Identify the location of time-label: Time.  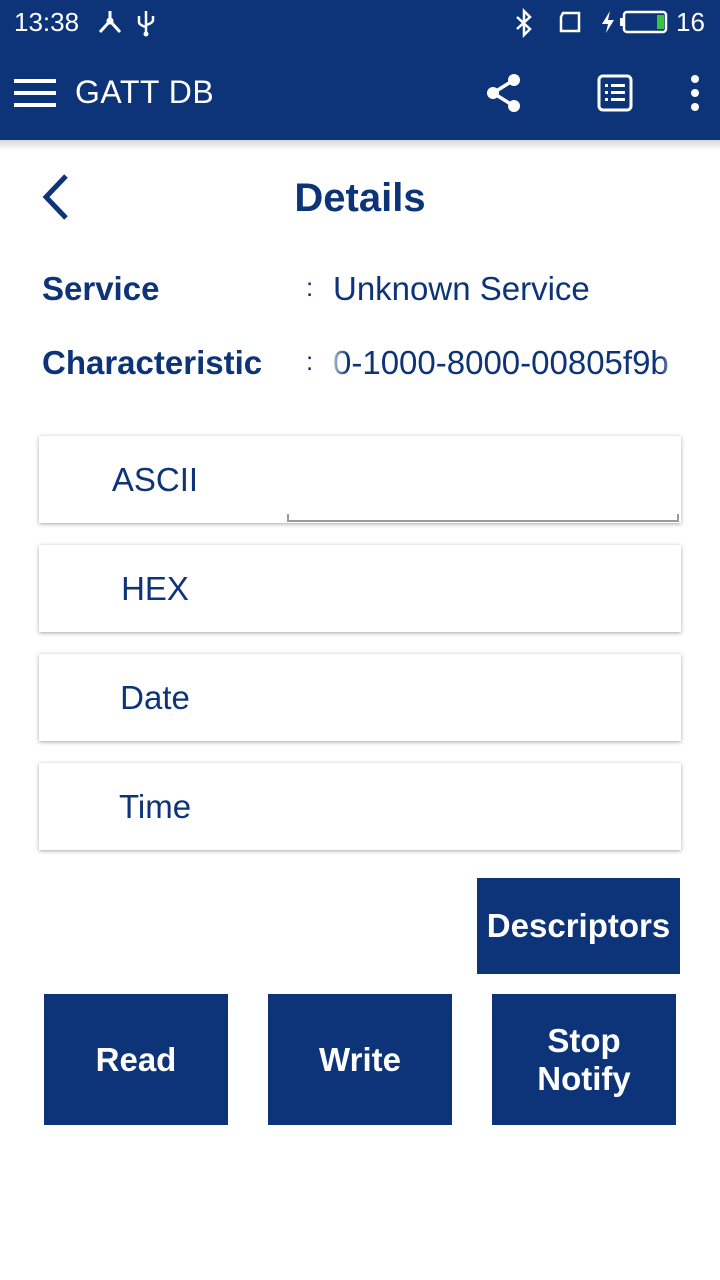
(155, 806).